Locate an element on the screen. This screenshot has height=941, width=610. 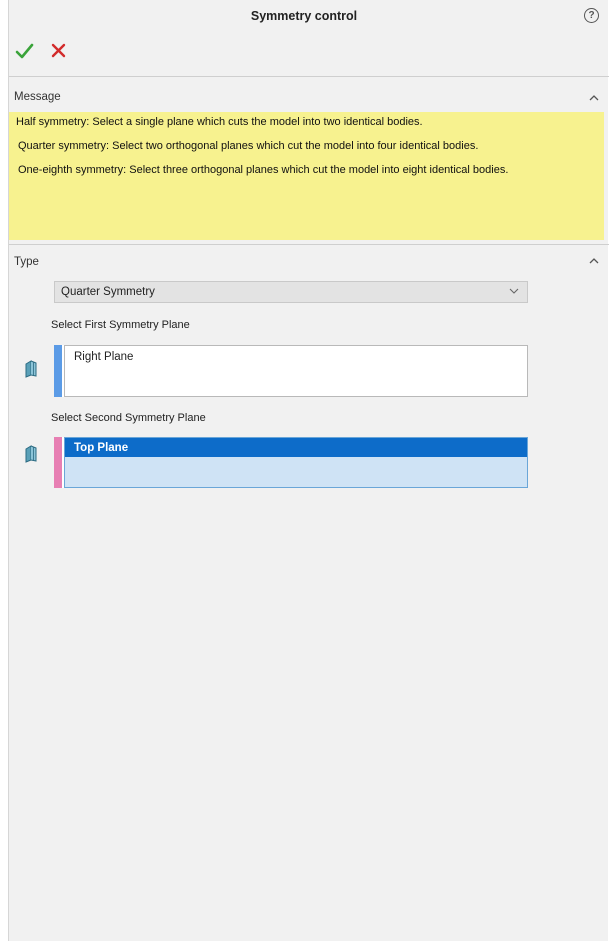
title-bar: Symmetry control ? is located at coordinates (309, 17).